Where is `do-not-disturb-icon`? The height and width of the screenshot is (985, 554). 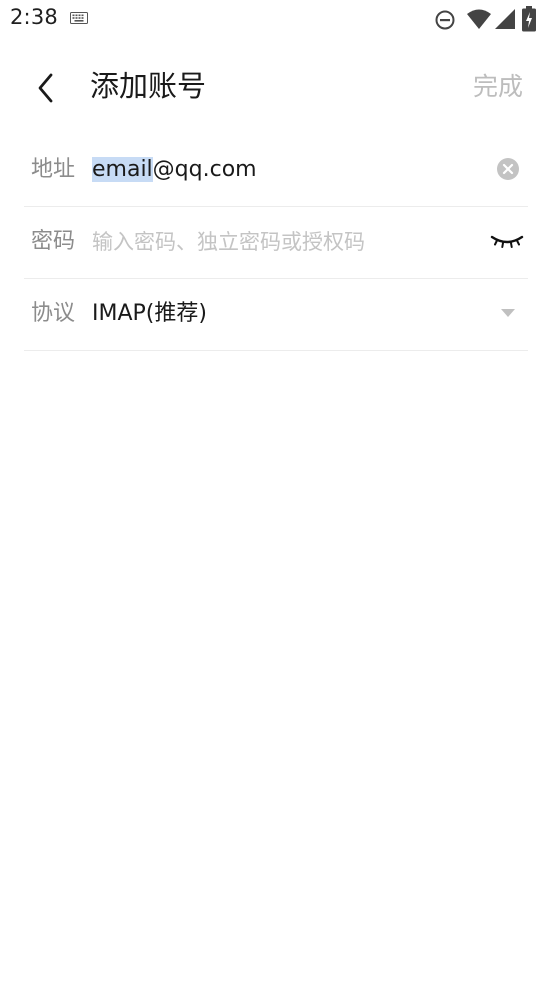 do-not-disturb-icon is located at coordinates (445, 20).